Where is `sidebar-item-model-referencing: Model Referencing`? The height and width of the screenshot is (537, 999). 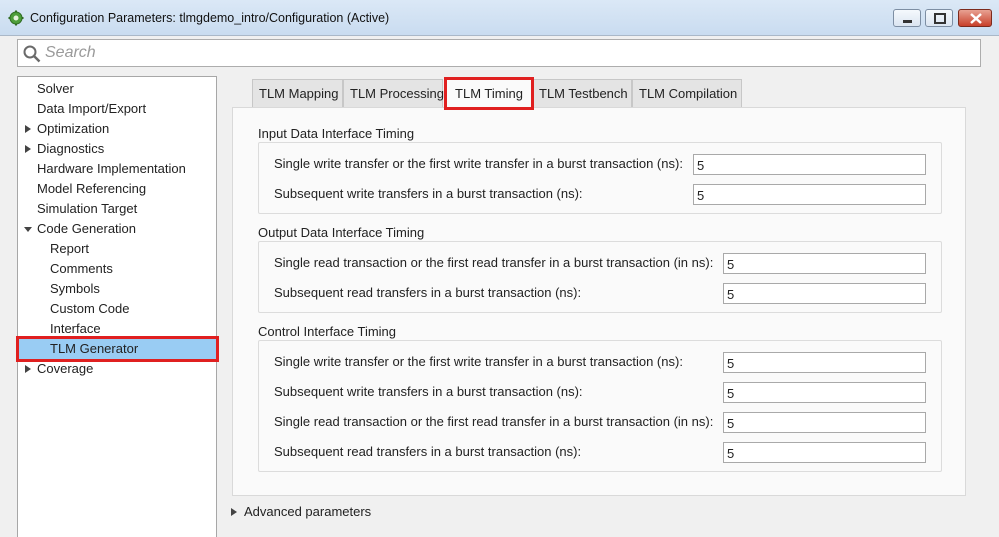
sidebar-item-model-referencing: Model Referencing is located at coordinates (117, 189).